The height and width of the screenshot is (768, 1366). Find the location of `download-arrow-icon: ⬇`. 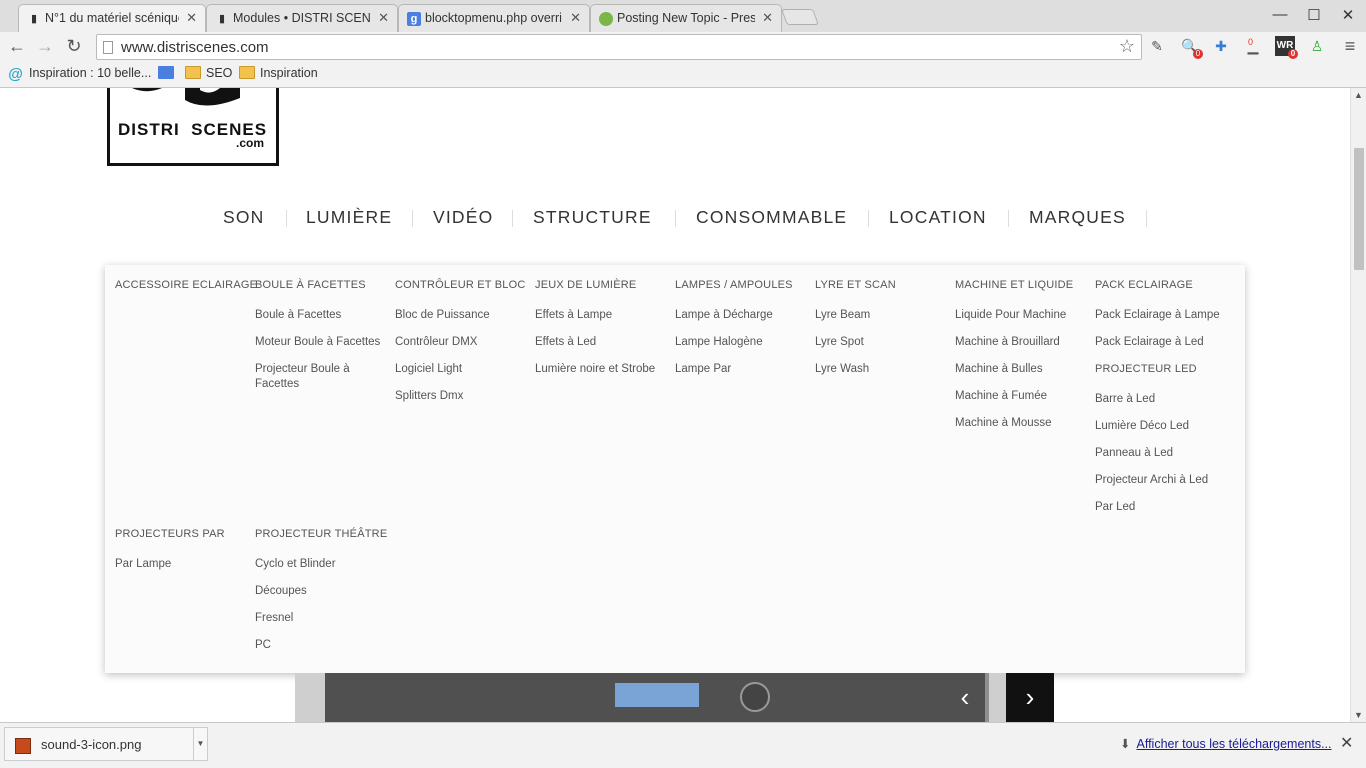

download-arrow-icon: ⬇ is located at coordinates (1125, 744).